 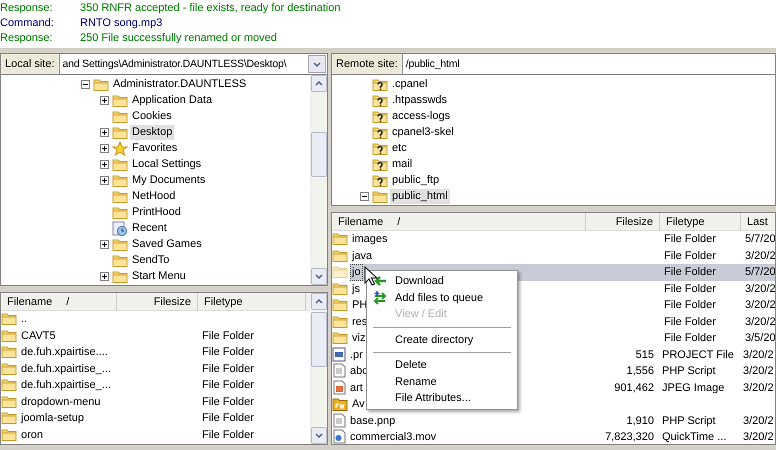 I want to click on menu-item: Delete, so click(x=442, y=365).